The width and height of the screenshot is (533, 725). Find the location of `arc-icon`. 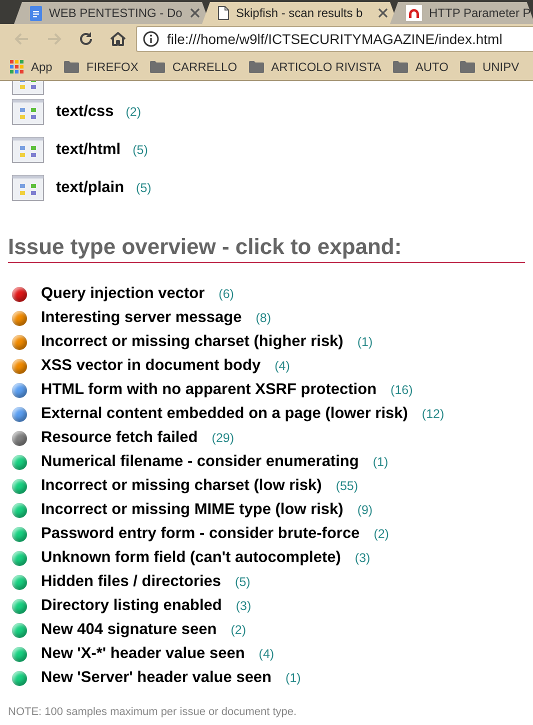

arc-icon is located at coordinates (414, 13).